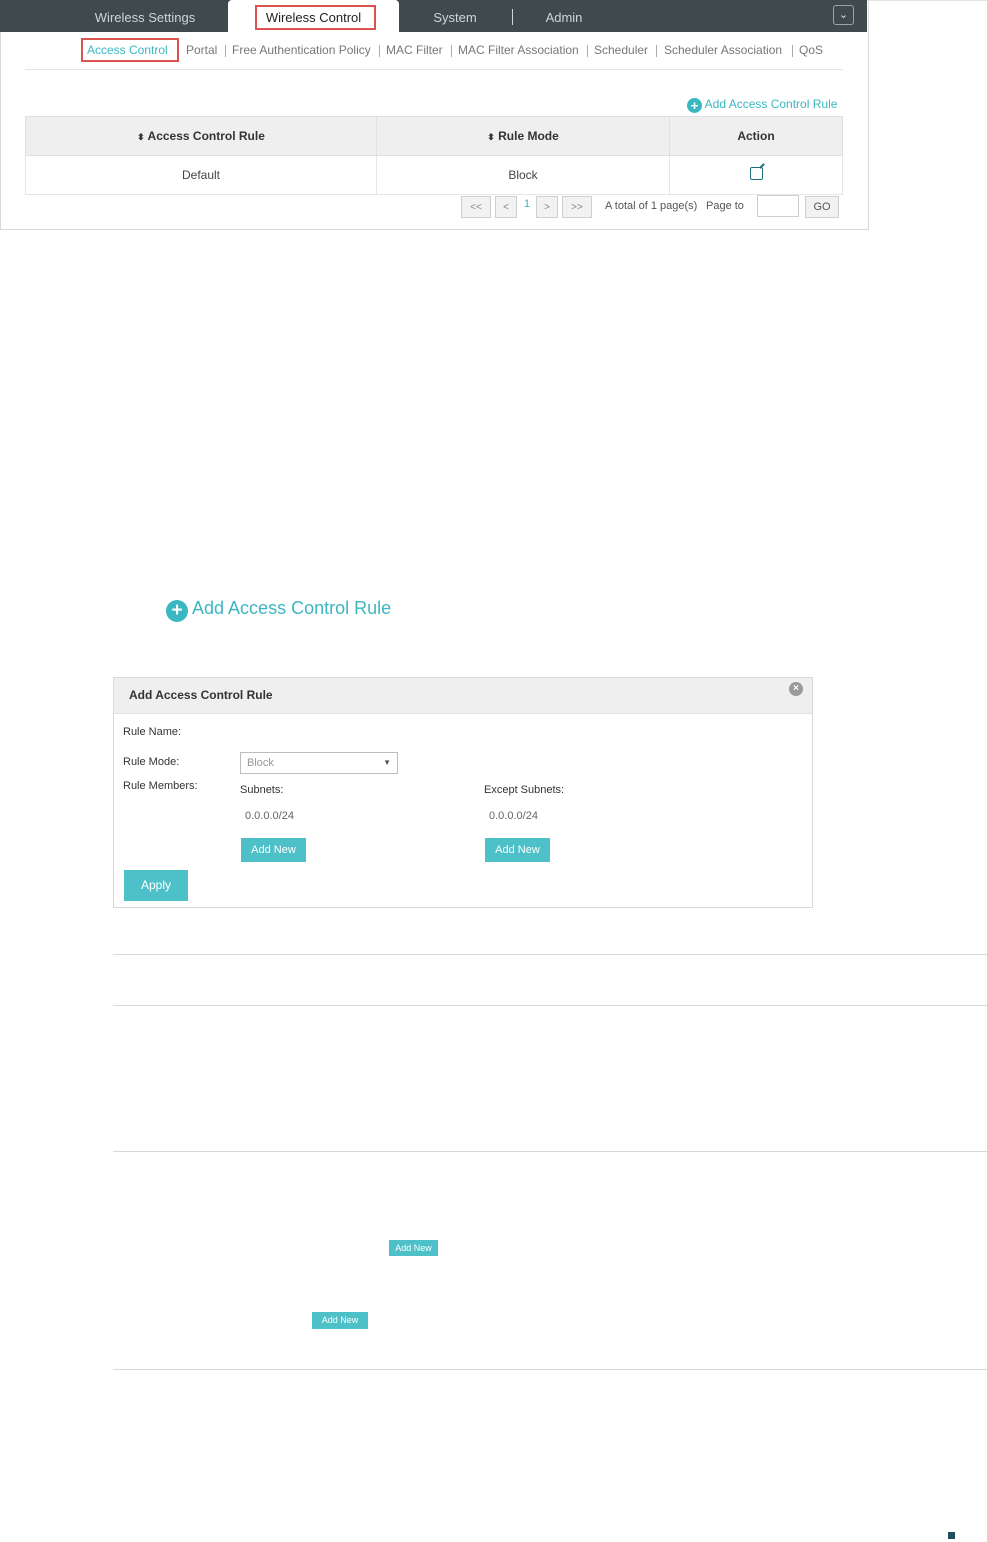  Describe the element at coordinates (152, 732) in the screenshot. I see `rule-name-label: Rule Name:` at that location.